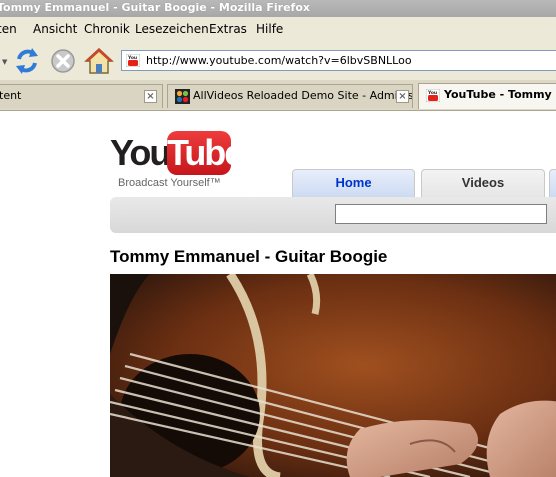 The image size is (556, 477). Describe the element at coordinates (4, 62) in the screenshot. I see `history-dropdown-icon: ▼` at that location.